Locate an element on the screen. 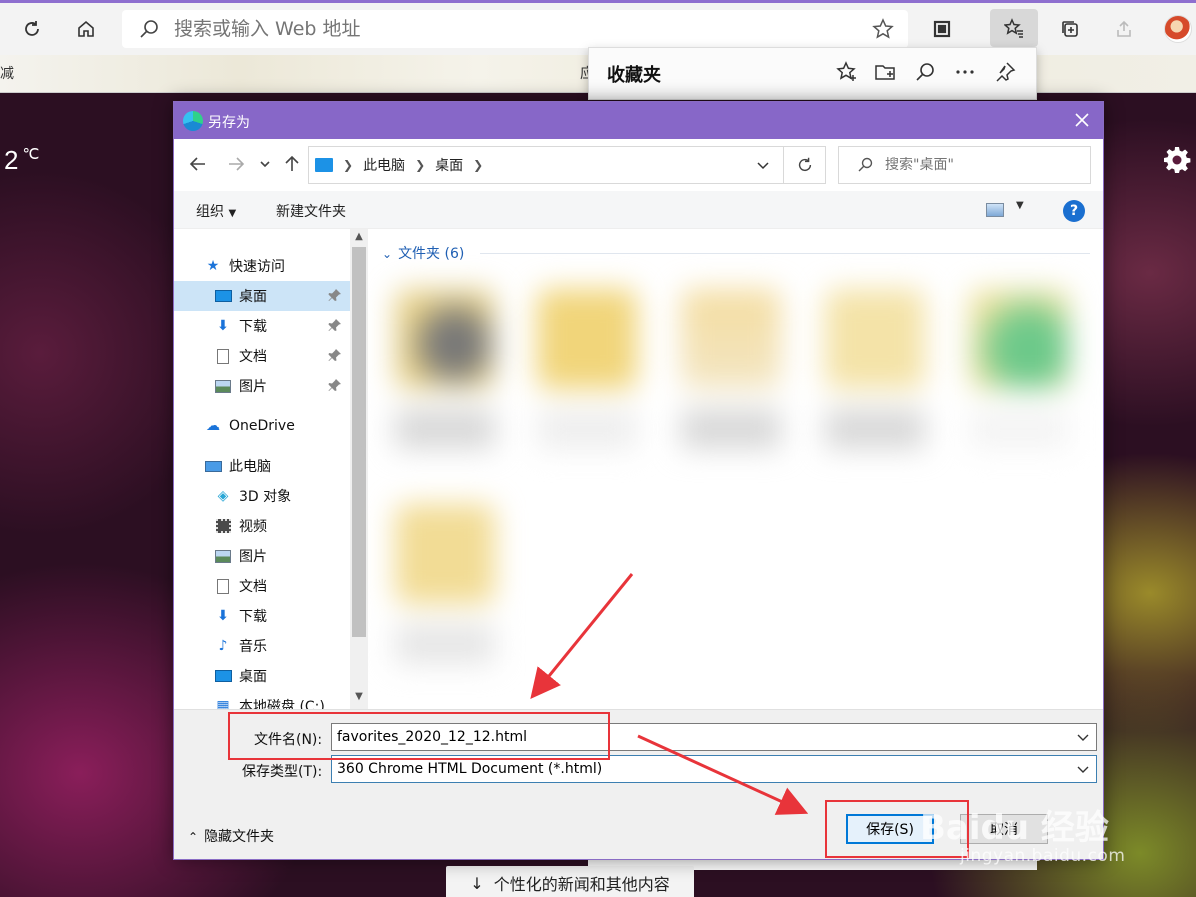 Image resolution: width=1196 pixels, height=897 pixels. filetype-value: 360 Chrome HTML Document (*.html) is located at coordinates (470, 769).